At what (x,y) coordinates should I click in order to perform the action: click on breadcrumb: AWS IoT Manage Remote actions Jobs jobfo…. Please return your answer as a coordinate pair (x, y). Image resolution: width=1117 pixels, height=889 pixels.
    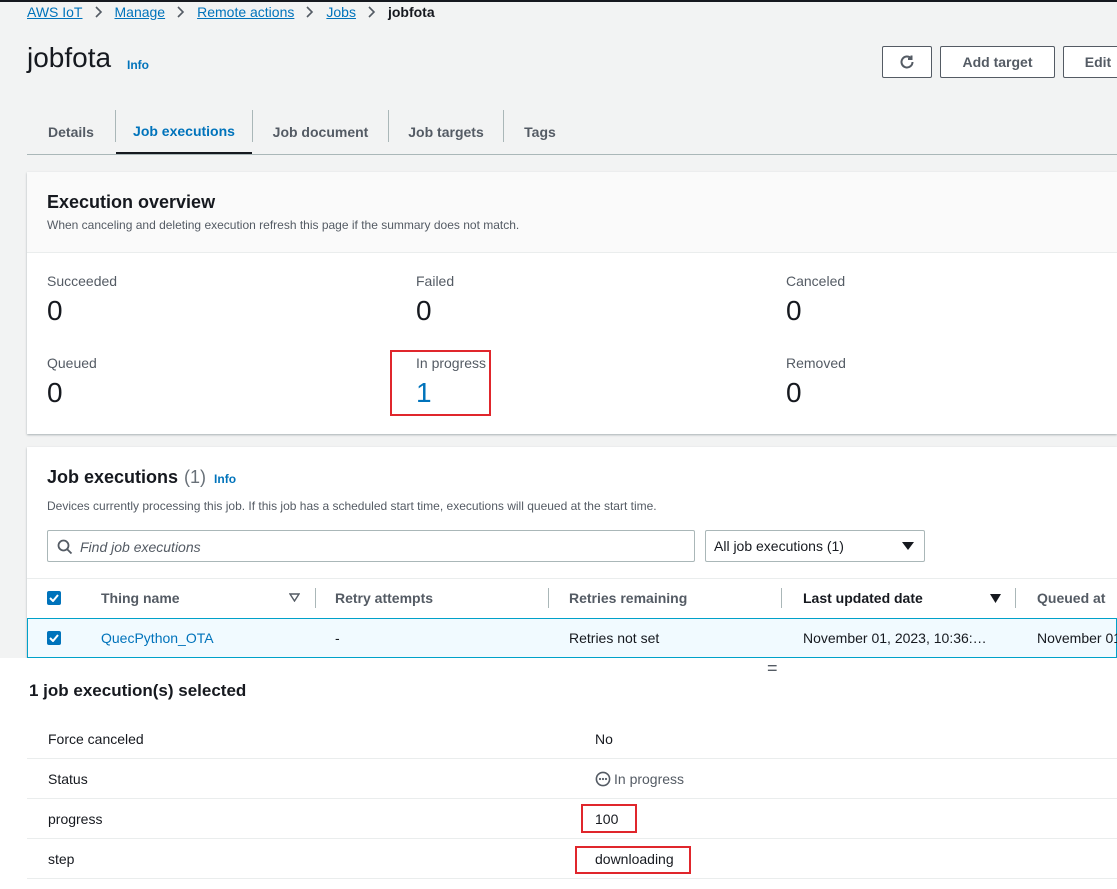
    Looking at the image, I should click on (231, 12).